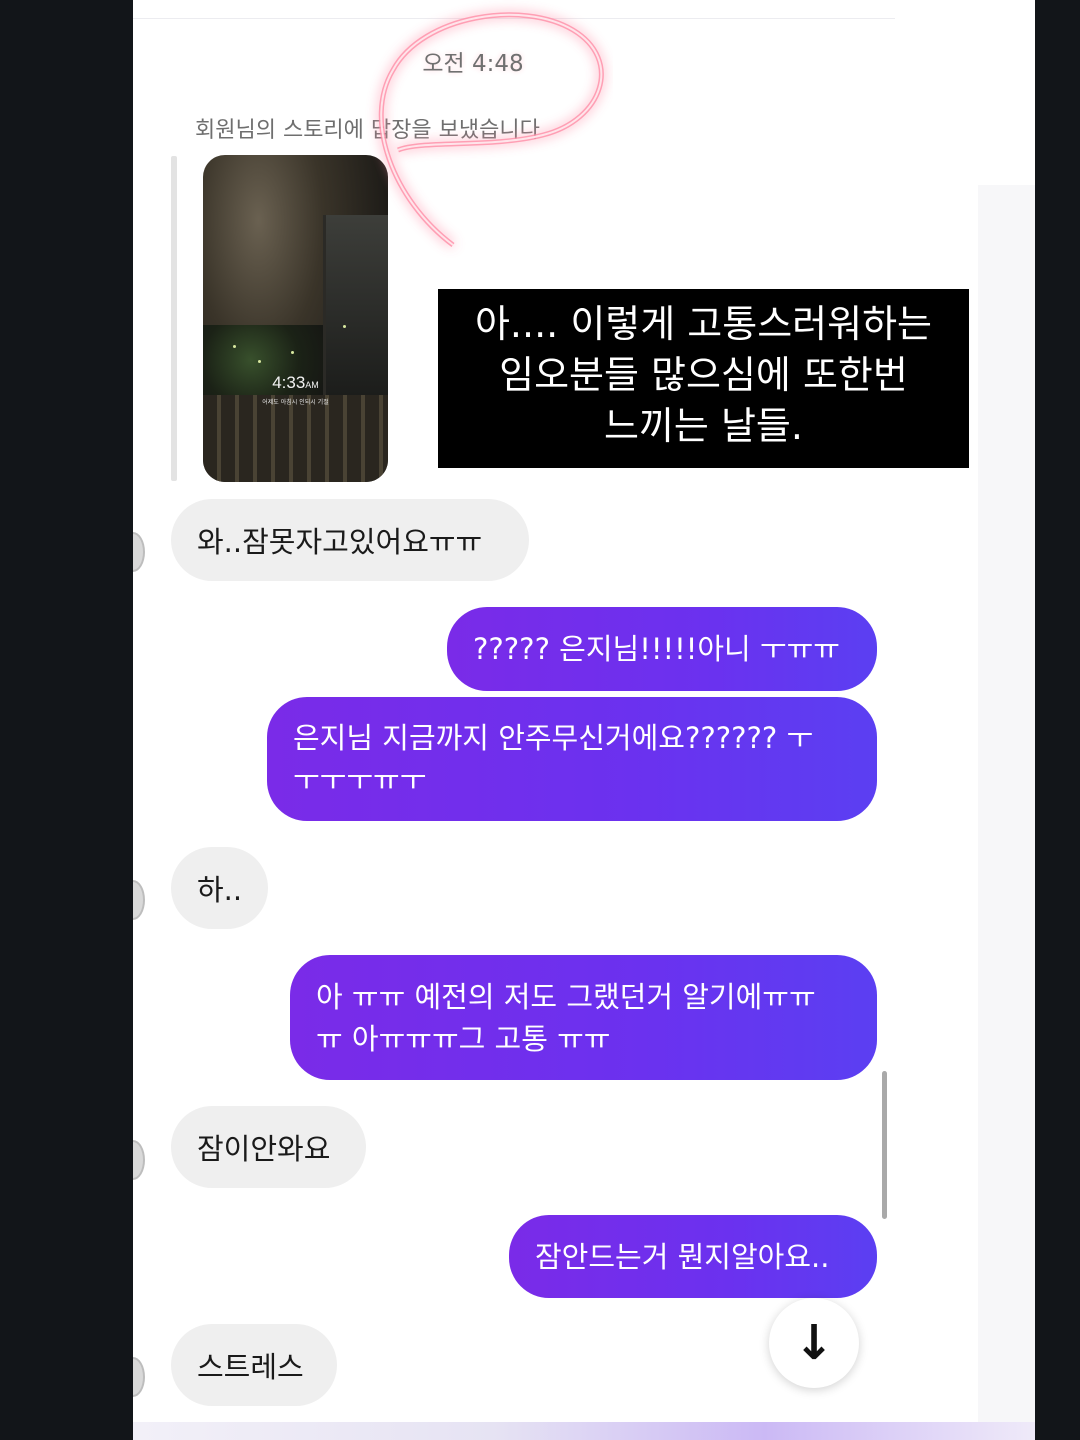 This screenshot has height=1440, width=1080. Describe the element at coordinates (250, 1367) in the screenshot. I see `message-text: 스트레스` at that location.